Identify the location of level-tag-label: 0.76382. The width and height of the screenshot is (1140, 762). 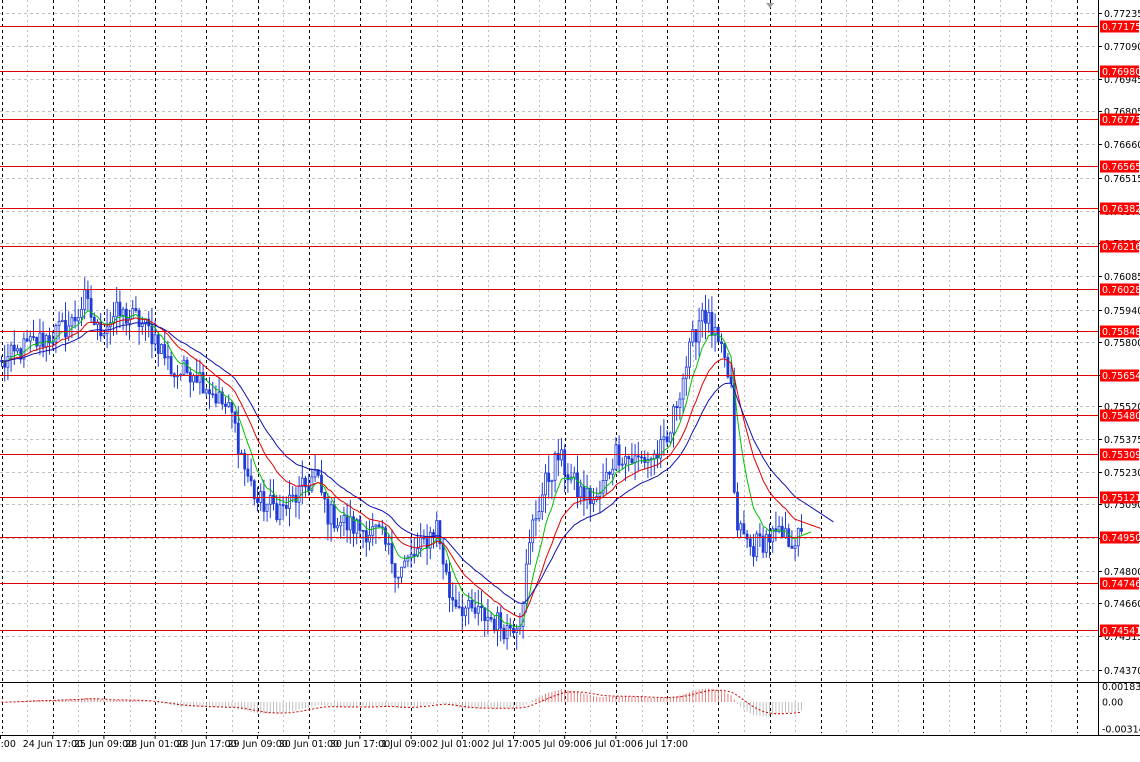
(1121, 209).